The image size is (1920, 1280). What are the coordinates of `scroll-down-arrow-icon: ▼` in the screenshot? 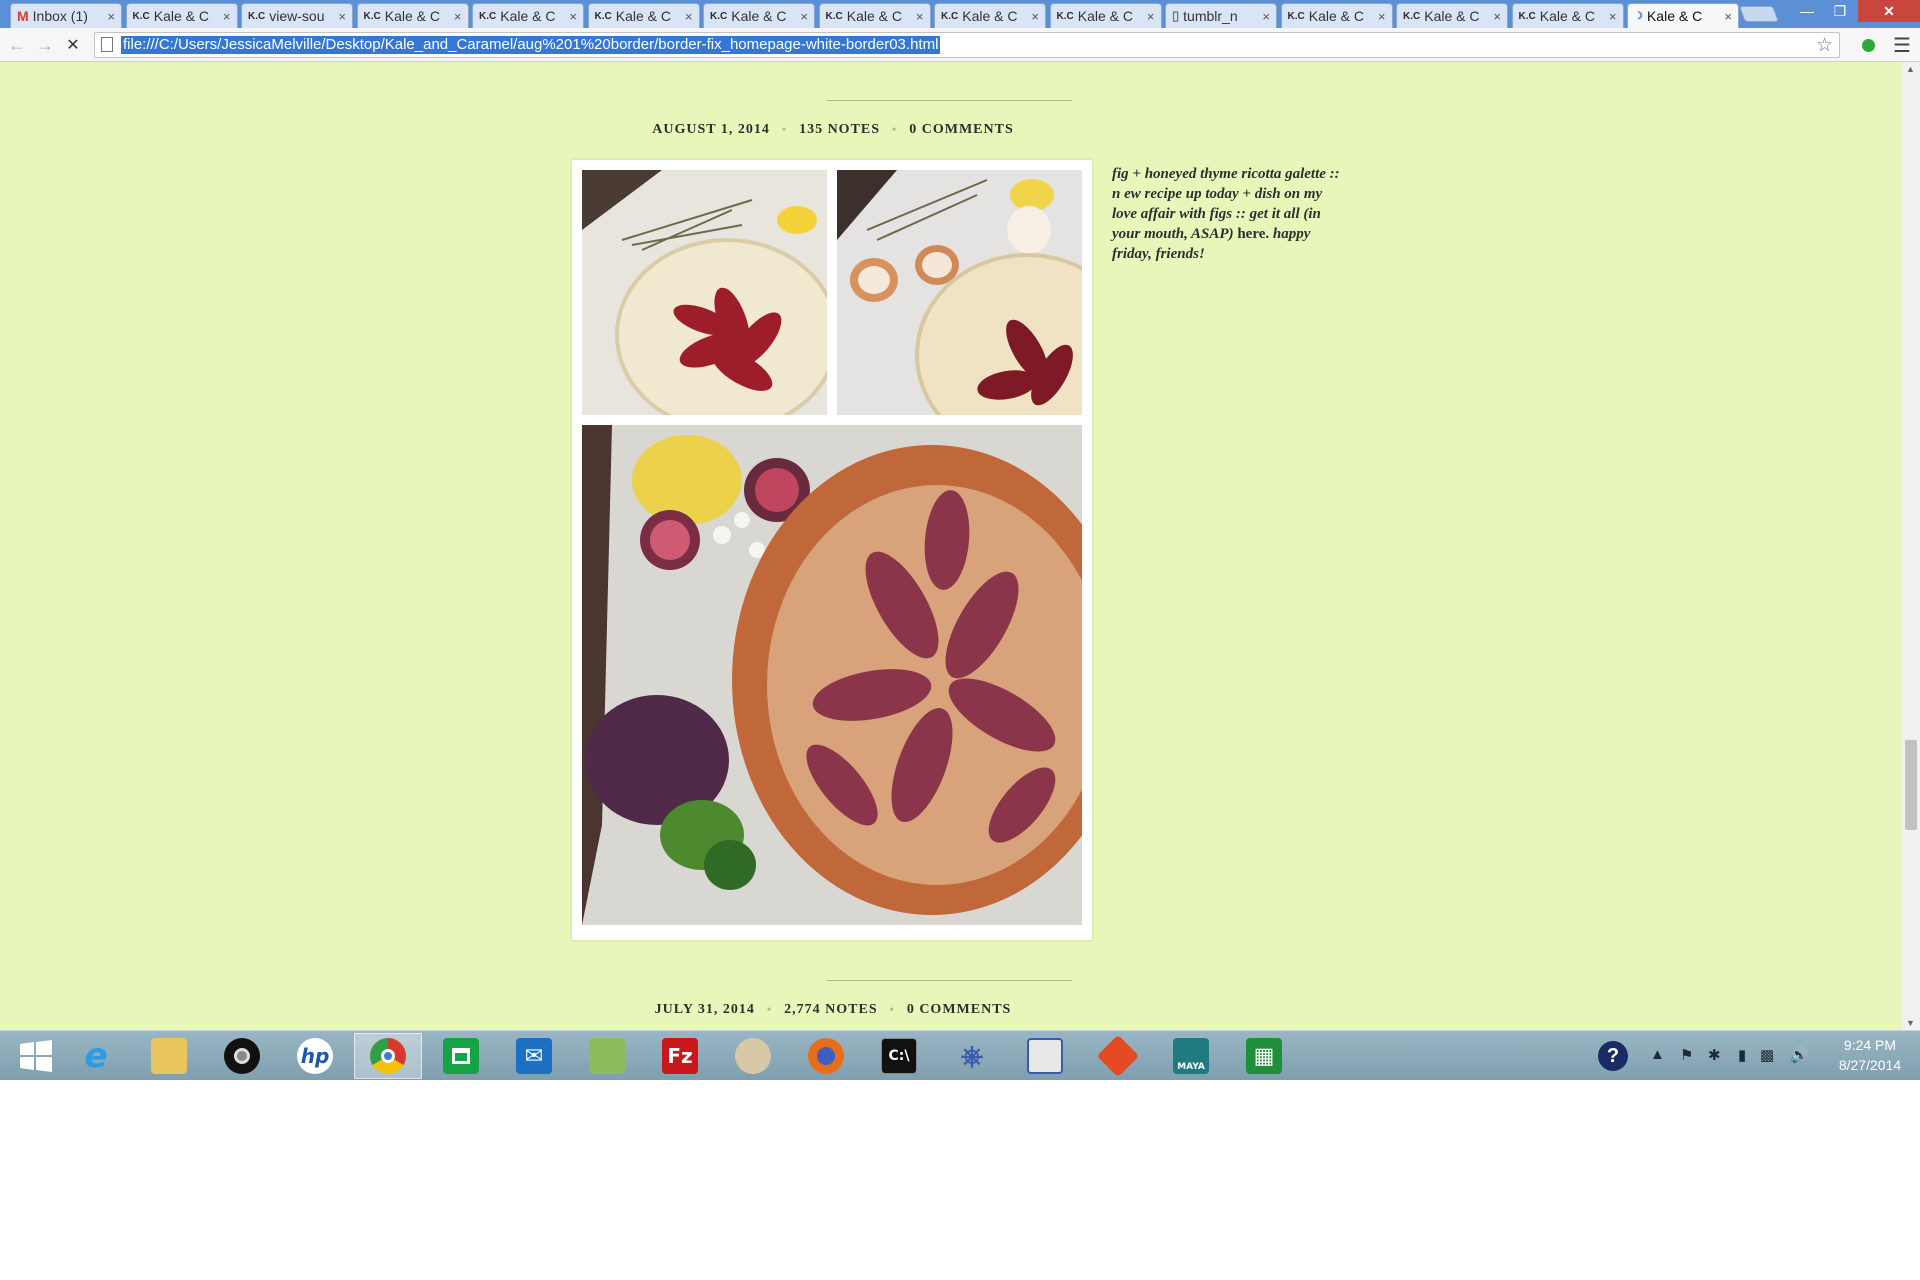 It's located at (1910, 1023).